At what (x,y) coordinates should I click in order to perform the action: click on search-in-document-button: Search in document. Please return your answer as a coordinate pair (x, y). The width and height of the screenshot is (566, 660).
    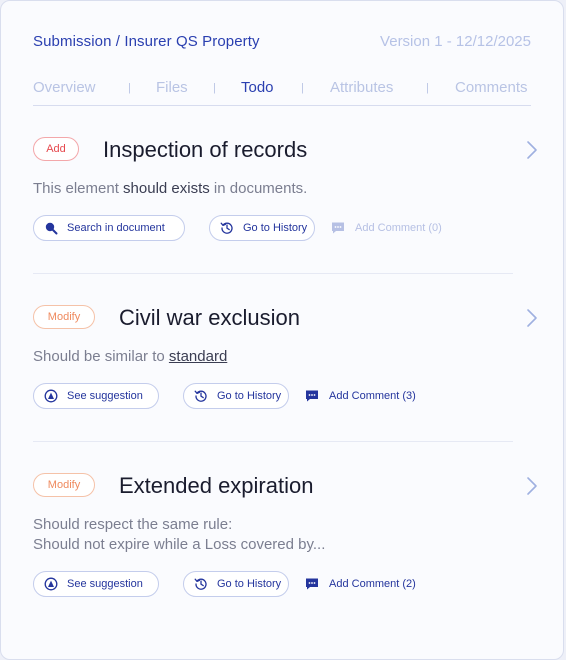
    Looking at the image, I should click on (109, 228).